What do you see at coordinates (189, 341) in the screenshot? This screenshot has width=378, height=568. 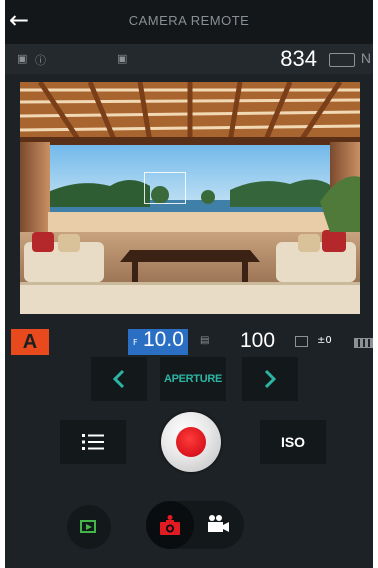 I see `exposure-info-bar: A F 10.0 ▤ 100 ±0` at bounding box center [189, 341].